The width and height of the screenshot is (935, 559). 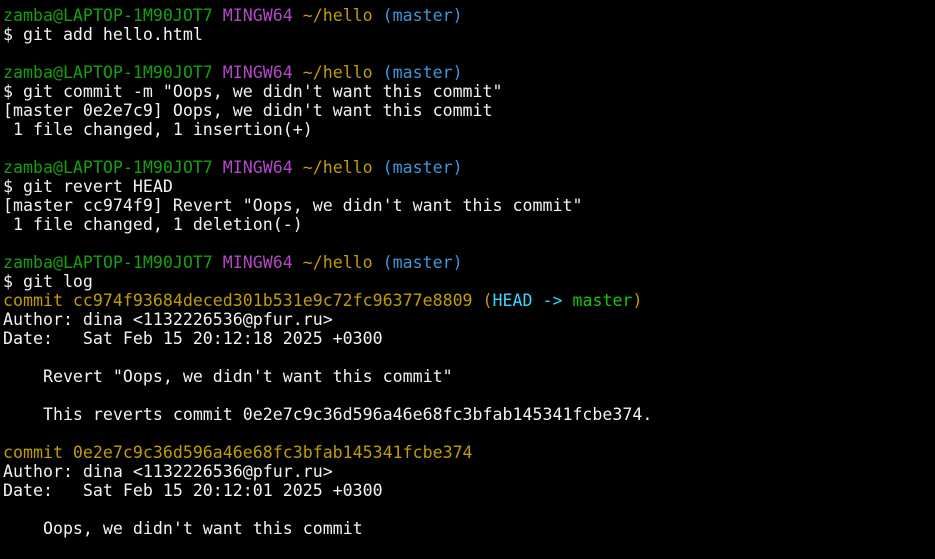 What do you see at coordinates (193, 338) in the screenshot?
I see `output-text: Date: Sat Feb 15 20:12:18 2025 +0300` at bounding box center [193, 338].